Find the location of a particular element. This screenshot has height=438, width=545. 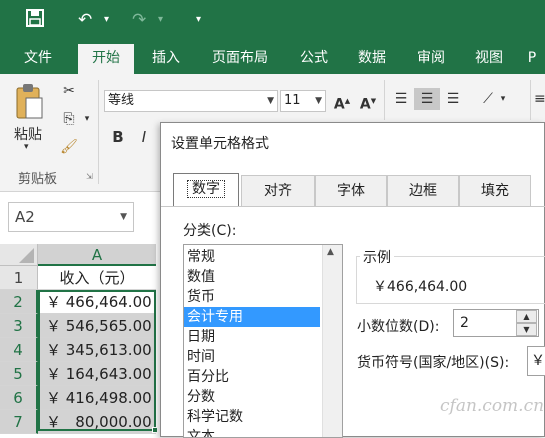

tab-view: 视图 is located at coordinates (489, 58).